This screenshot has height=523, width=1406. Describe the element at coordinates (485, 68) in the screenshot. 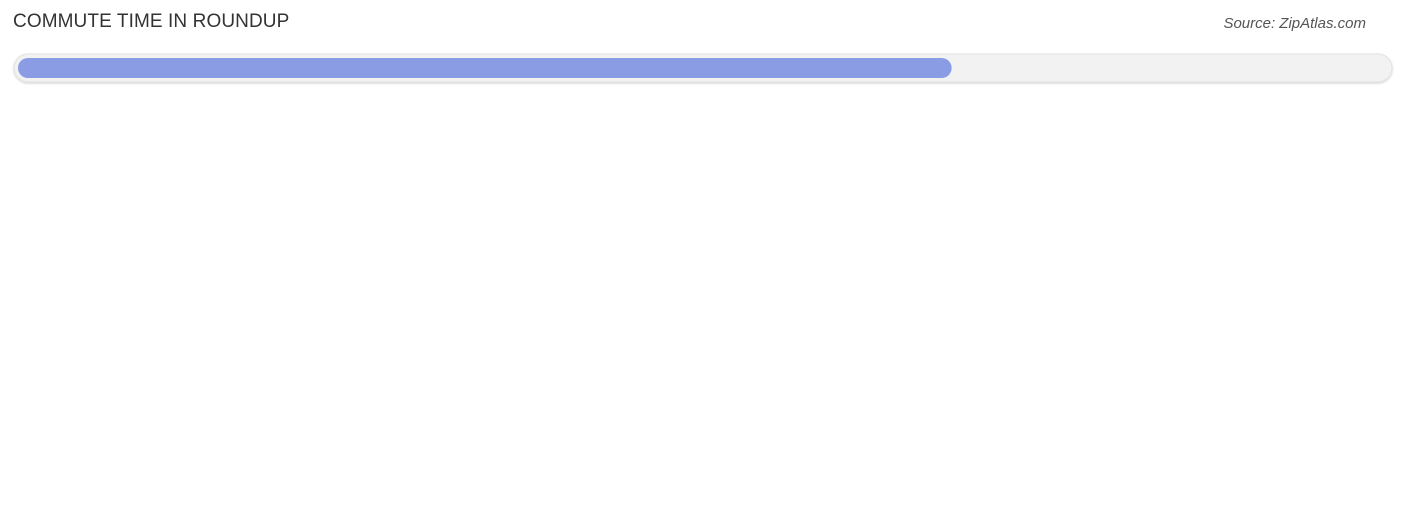

I see `bar` at that location.